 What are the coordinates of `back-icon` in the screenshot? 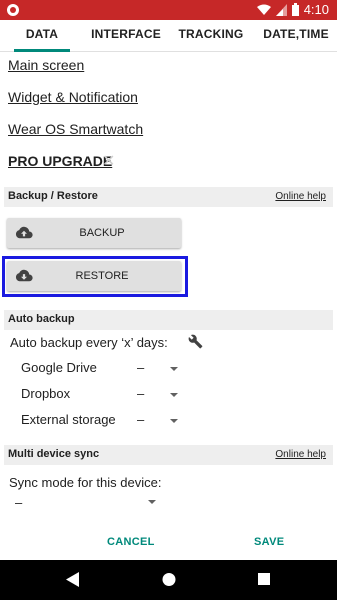 It's located at (73, 579).